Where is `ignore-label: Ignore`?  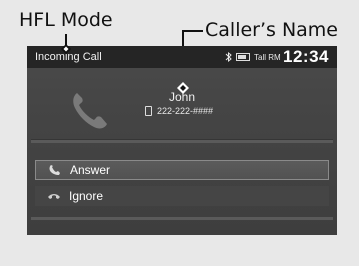 ignore-label: Ignore is located at coordinates (86, 196).